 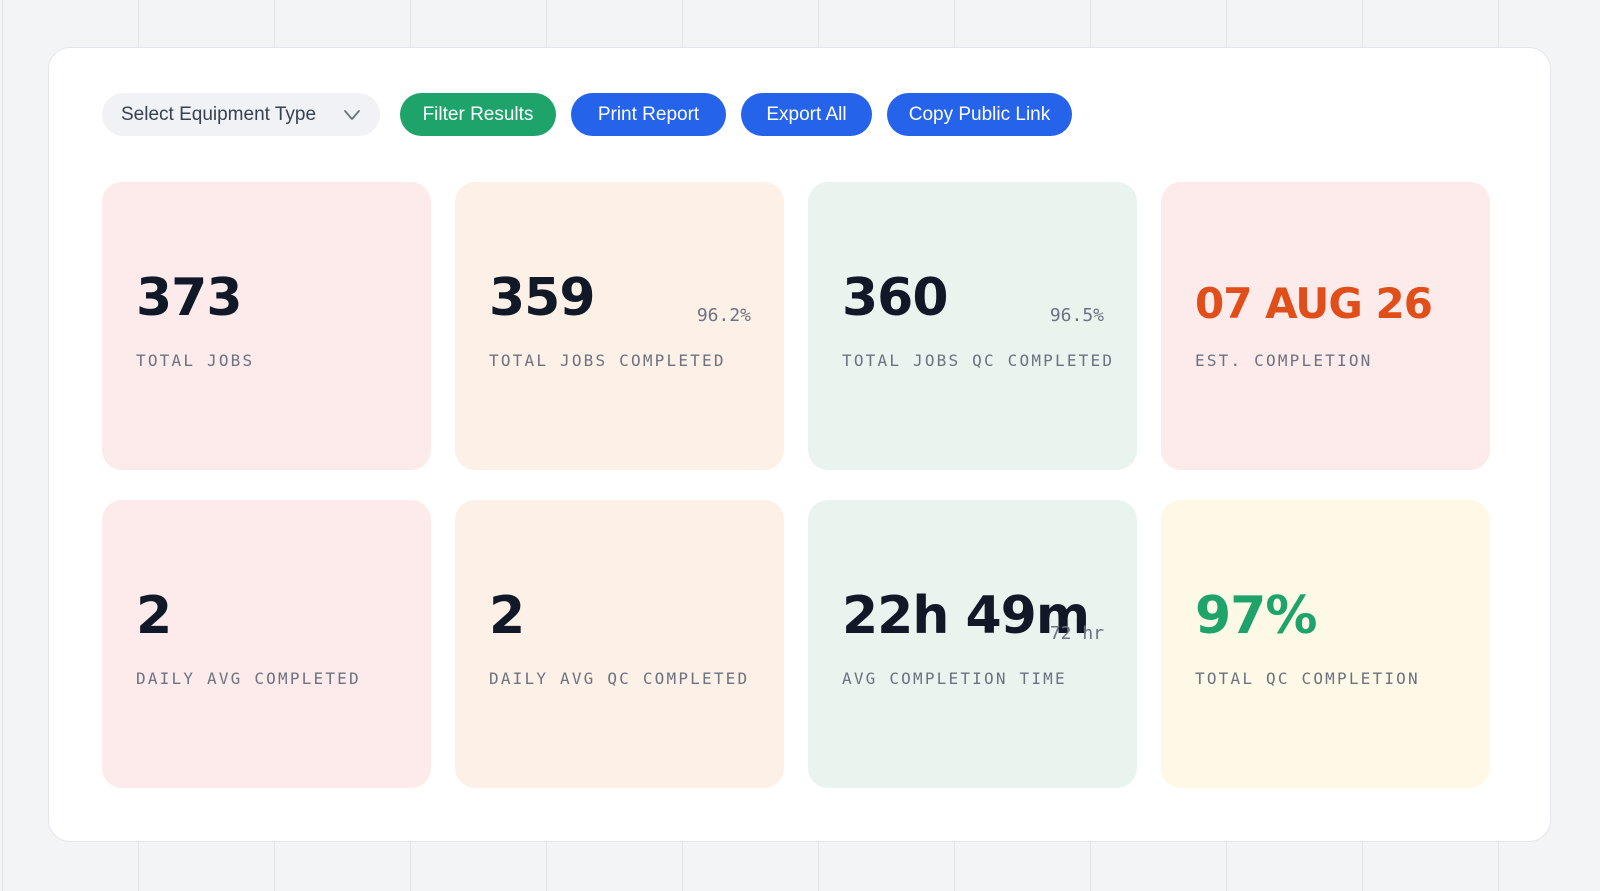 I want to click on stat-card-total-qc-completion: 97% TOTAL QC COMPLETION, so click(x=1325, y=644).